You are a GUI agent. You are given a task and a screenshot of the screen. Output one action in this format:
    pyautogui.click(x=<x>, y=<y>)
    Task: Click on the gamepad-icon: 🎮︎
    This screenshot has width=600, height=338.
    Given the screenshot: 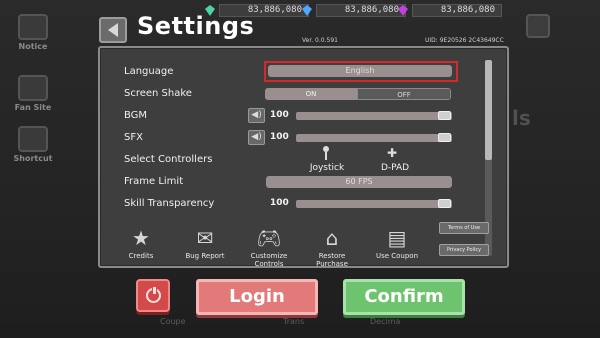 What is the action you would take?
    pyautogui.click(x=269, y=238)
    